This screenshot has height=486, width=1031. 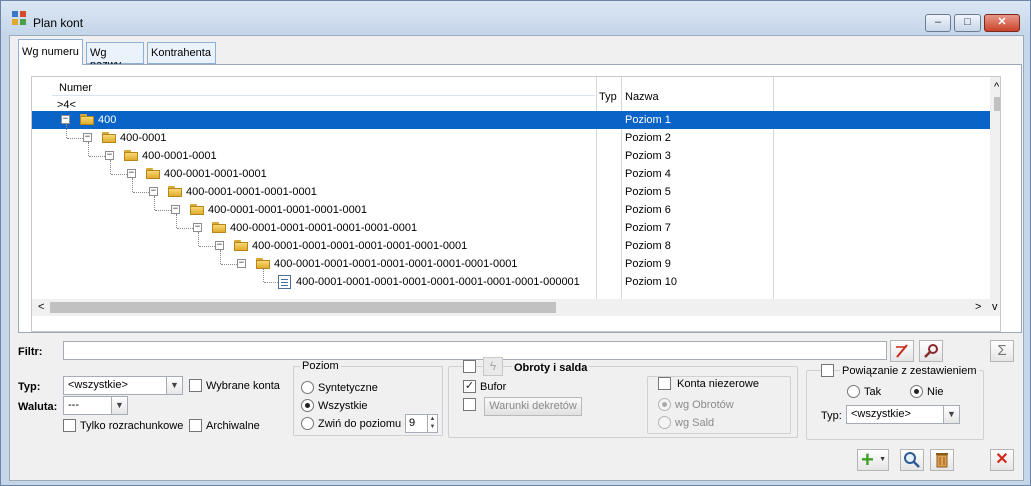 What do you see at coordinates (853, 391) in the screenshot?
I see `tak-radio` at bounding box center [853, 391].